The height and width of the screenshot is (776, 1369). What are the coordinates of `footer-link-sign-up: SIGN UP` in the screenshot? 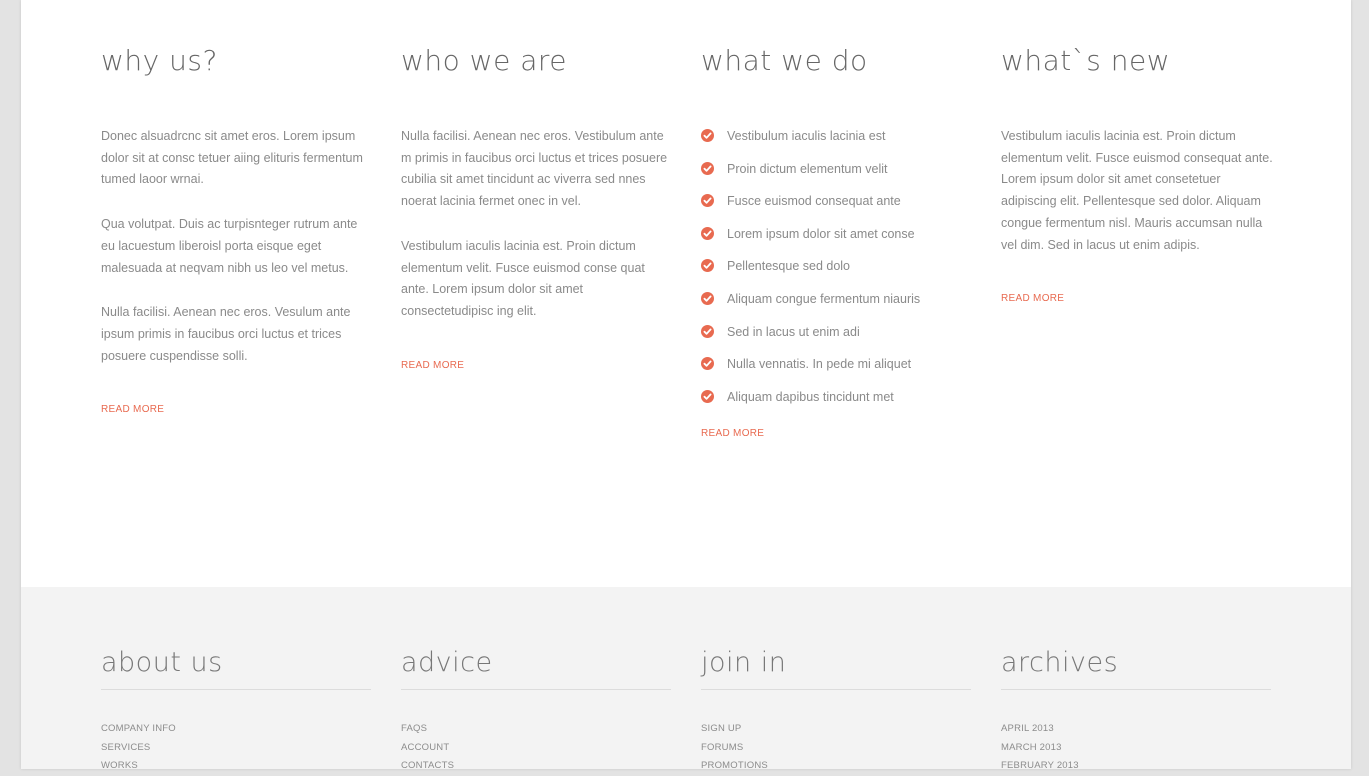 It's located at (734, 729).